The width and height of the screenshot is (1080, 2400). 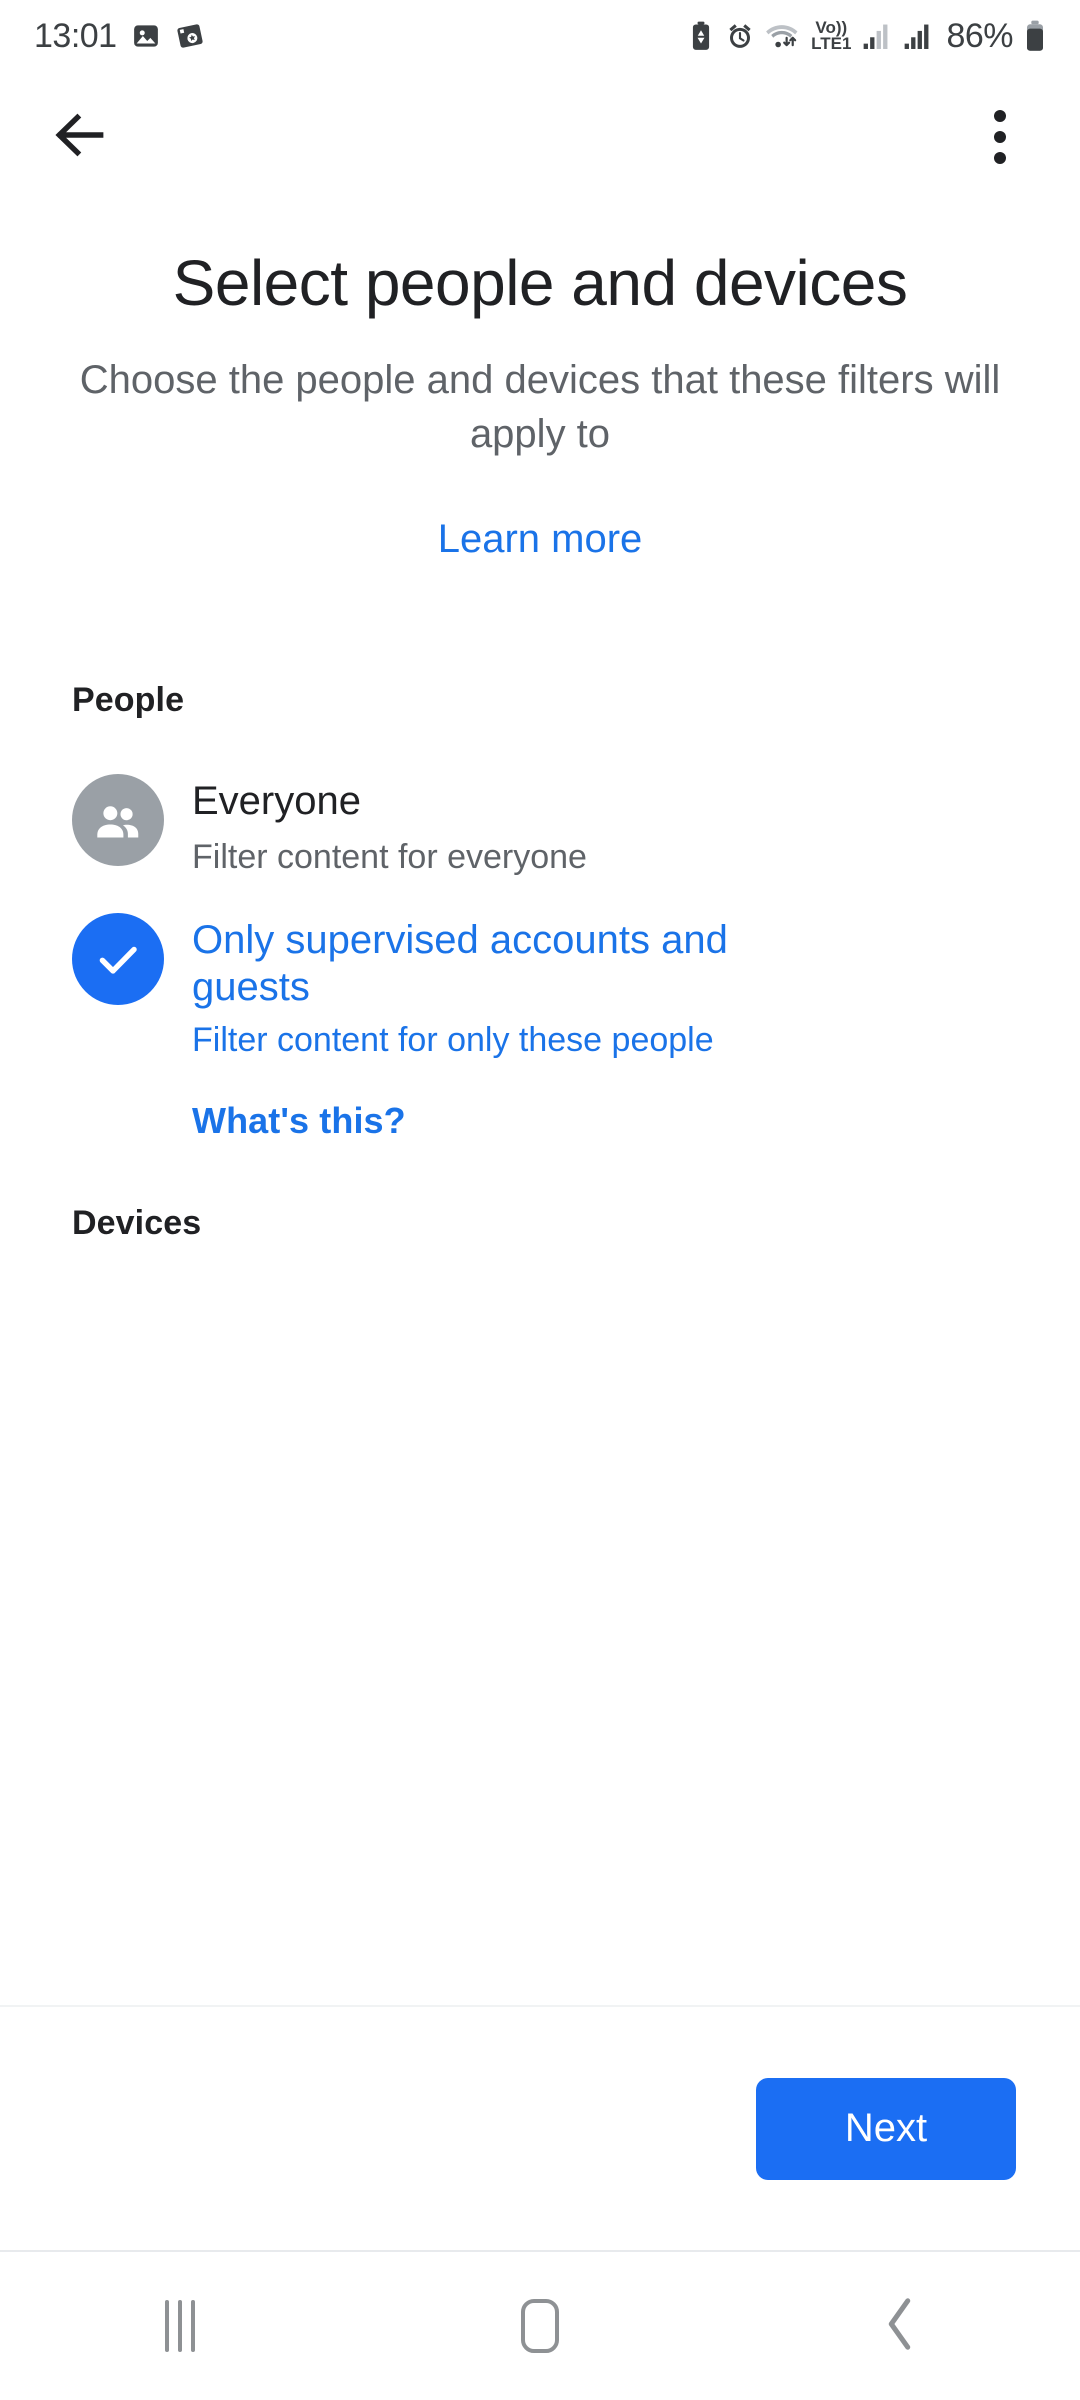 I want to click on photo-icon, so click(x=146, y=36).